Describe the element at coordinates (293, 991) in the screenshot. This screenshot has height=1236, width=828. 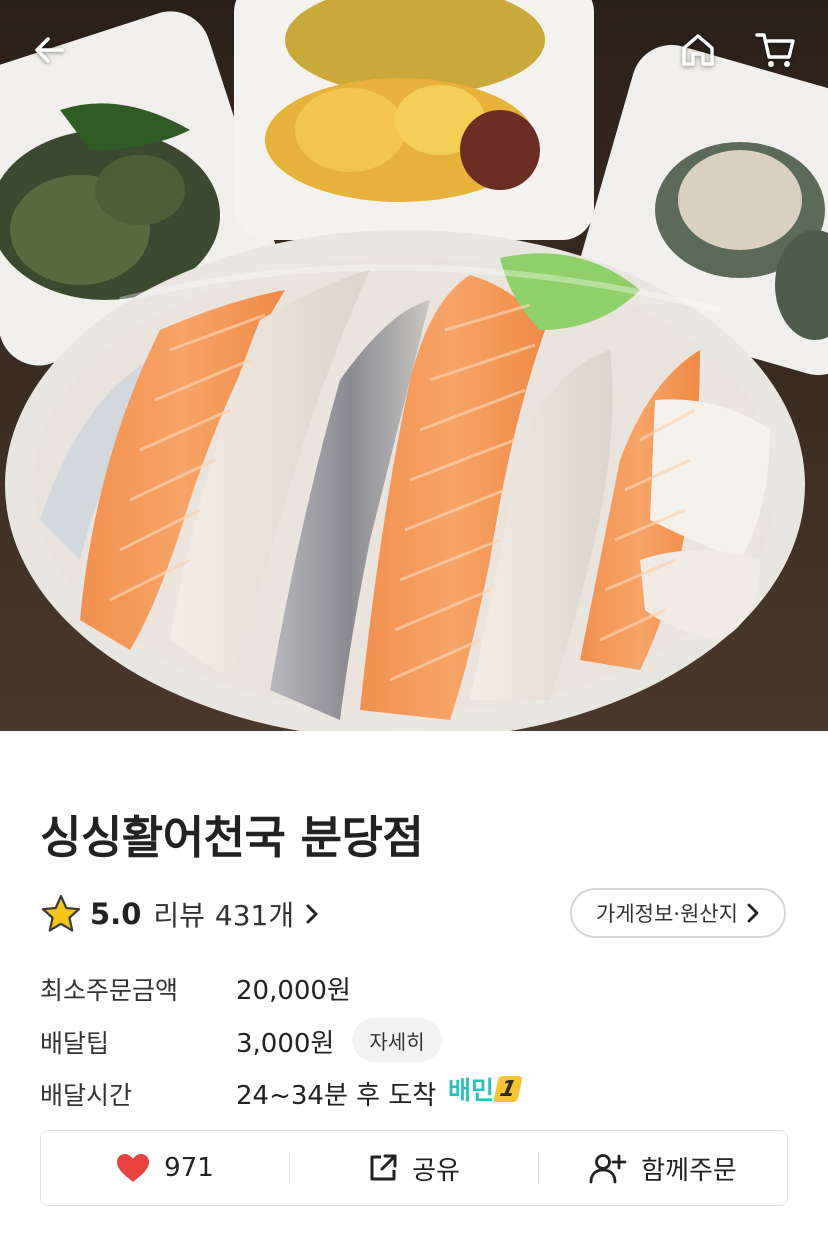
I see `min-order-value: 20,000원` at that location.